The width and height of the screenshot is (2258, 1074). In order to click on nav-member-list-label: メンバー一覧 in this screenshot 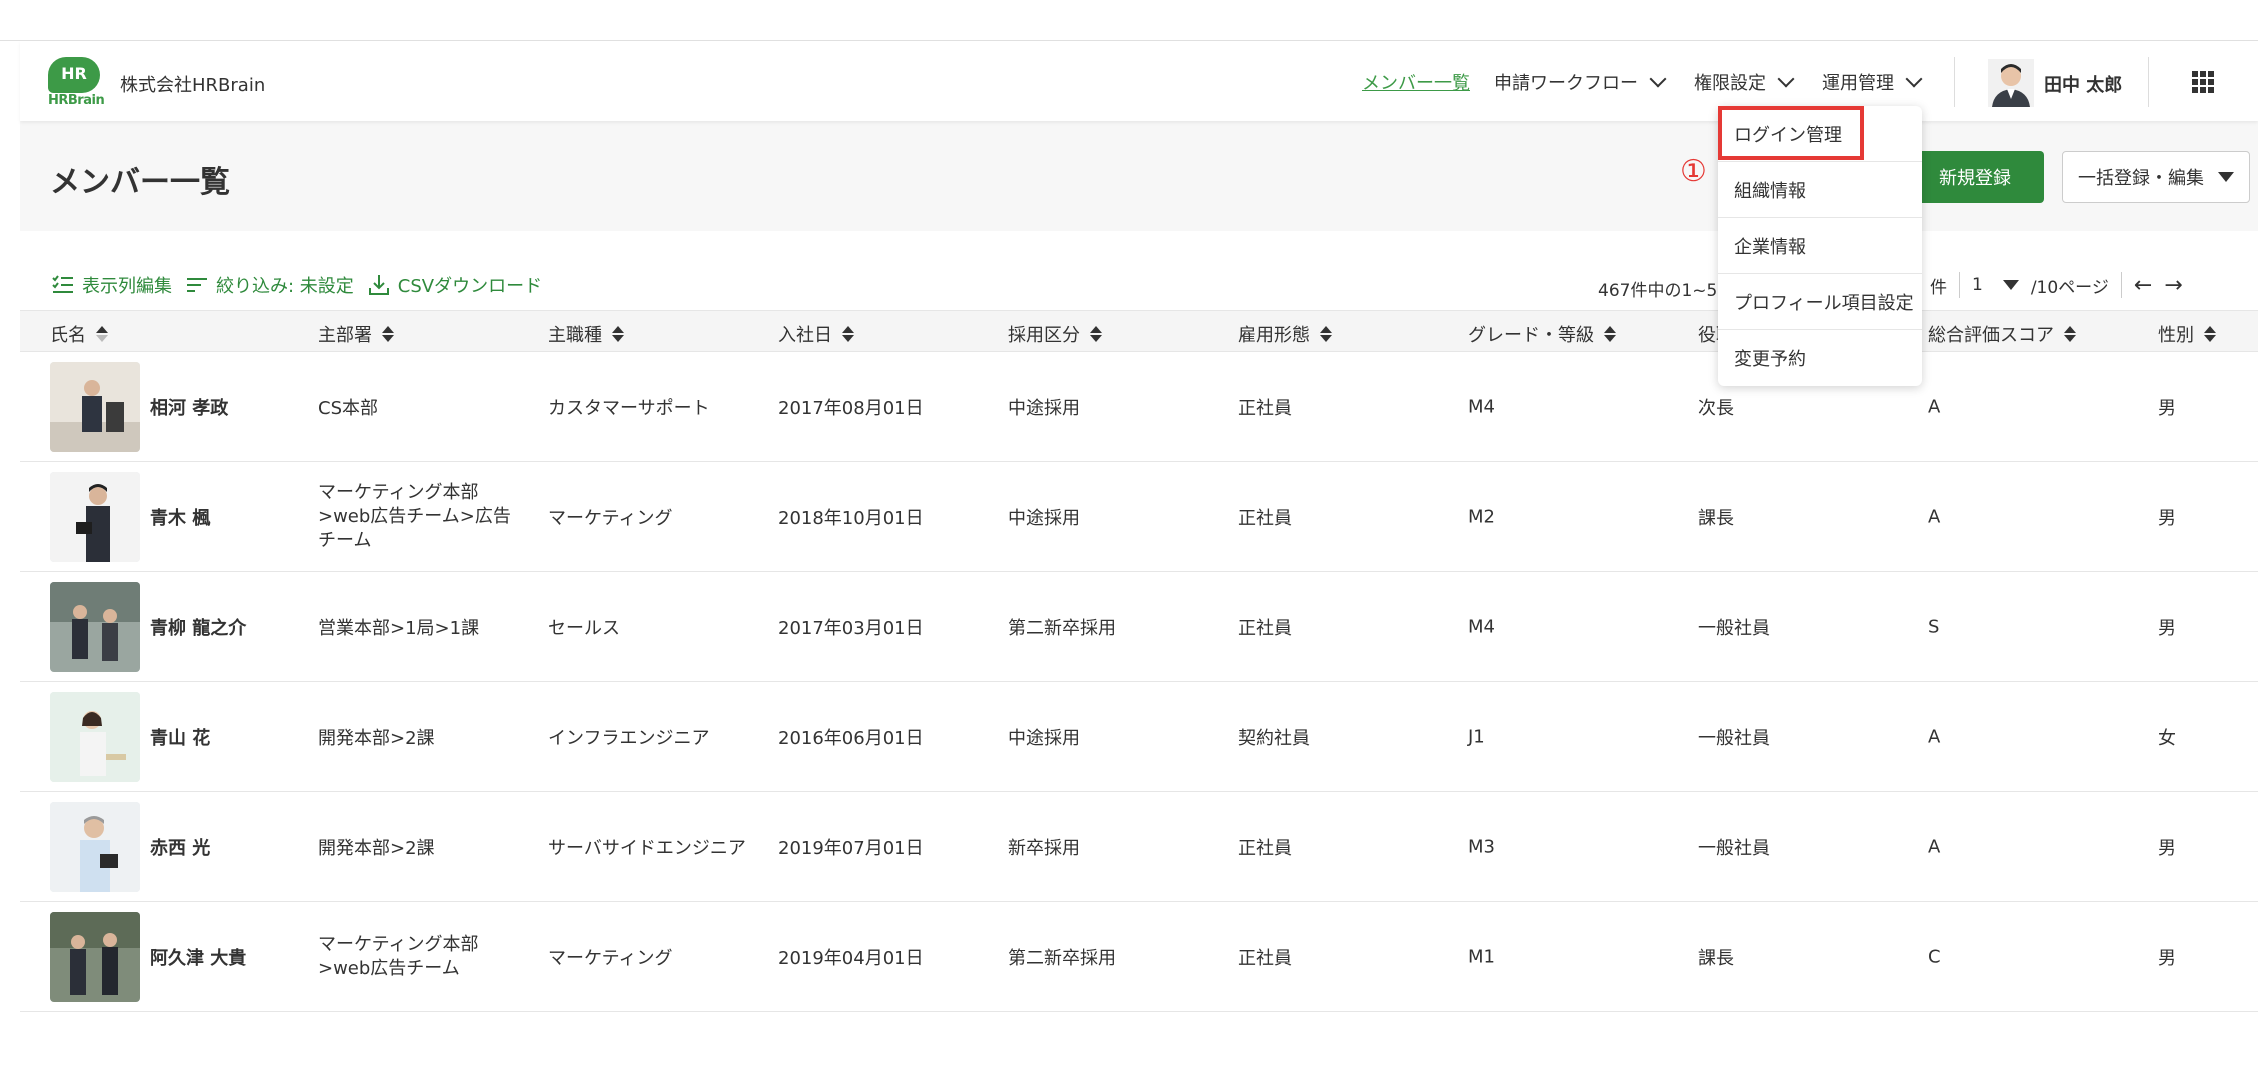, I will do `click(1416, 83)`.